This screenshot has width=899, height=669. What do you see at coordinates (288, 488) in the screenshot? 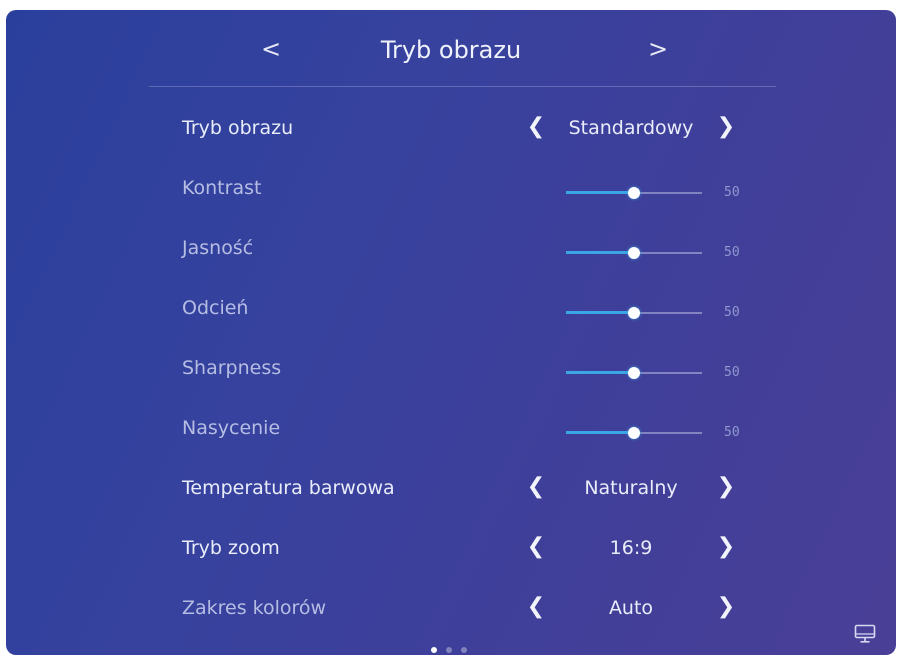
I see `setting-label: Temperatura barwowa` at bounding box center [288, 488].